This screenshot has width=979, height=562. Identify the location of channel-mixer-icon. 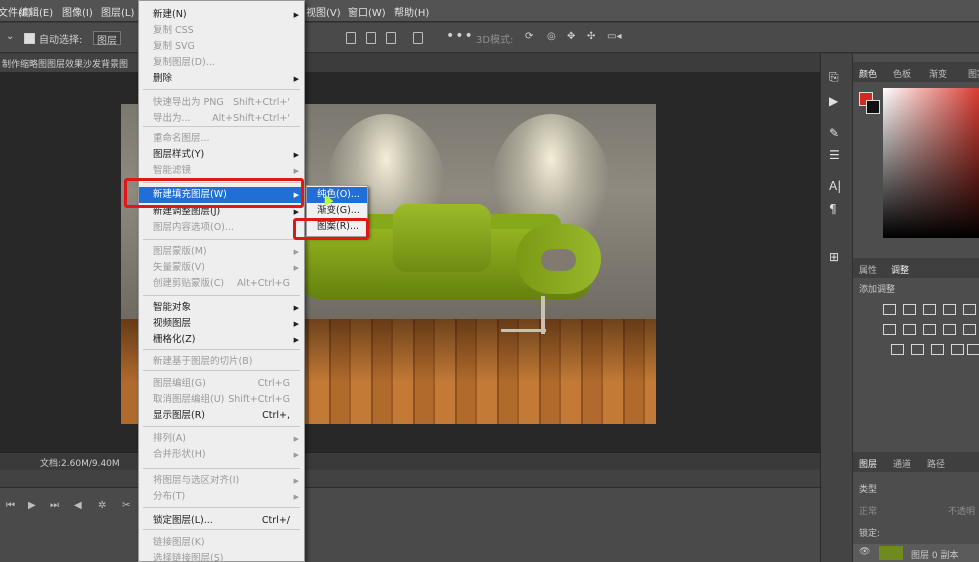
(969, 329).